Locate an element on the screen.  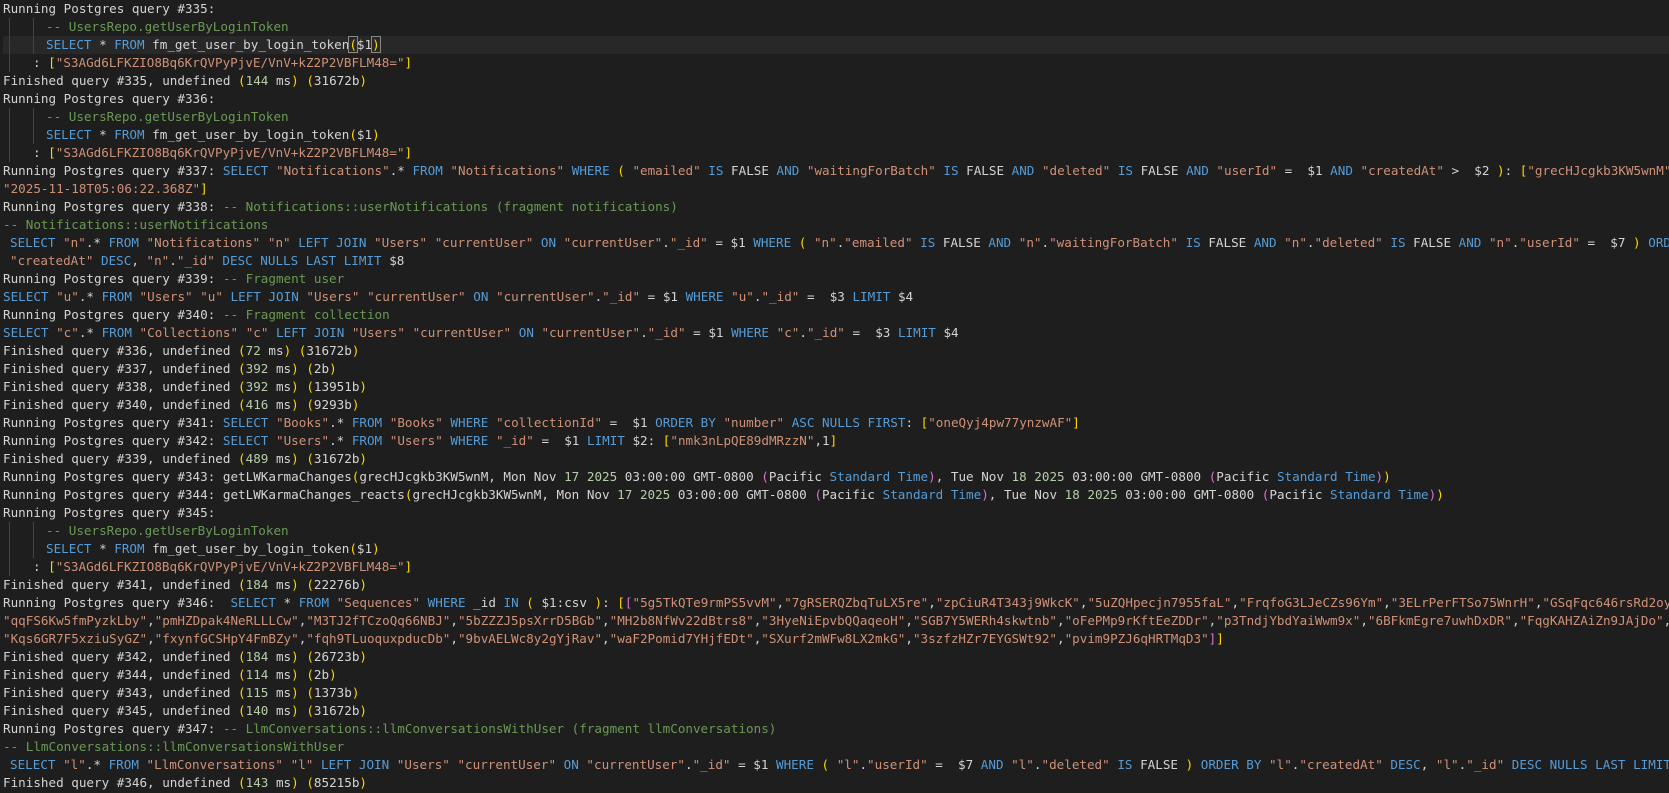
log-line: "2025-11-18T05:06:22.368Z"] is located at coordinates (836, 189).